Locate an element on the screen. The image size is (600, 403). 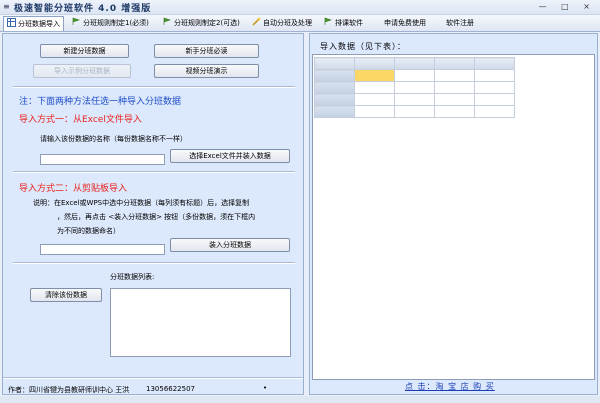
method2-desc-line1: 说明：在Excel或WPS中选中分班数据（每列须有标题）后，选择复制 is located at coordinates (141, 203).